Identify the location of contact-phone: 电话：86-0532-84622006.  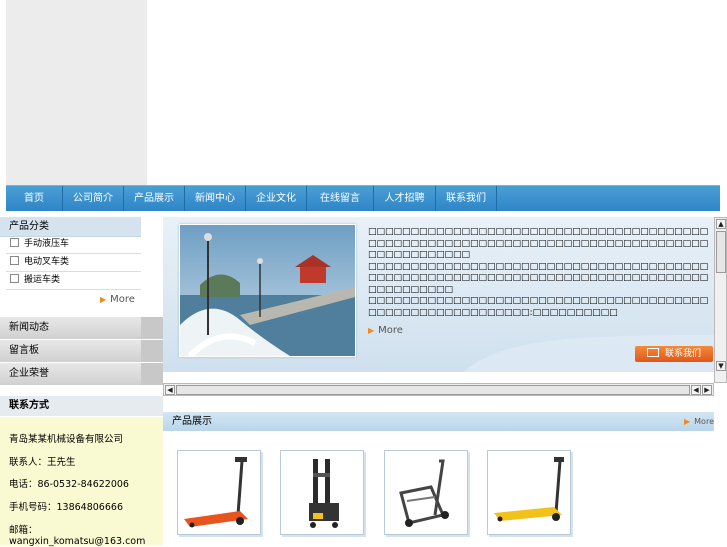
(69, 484).